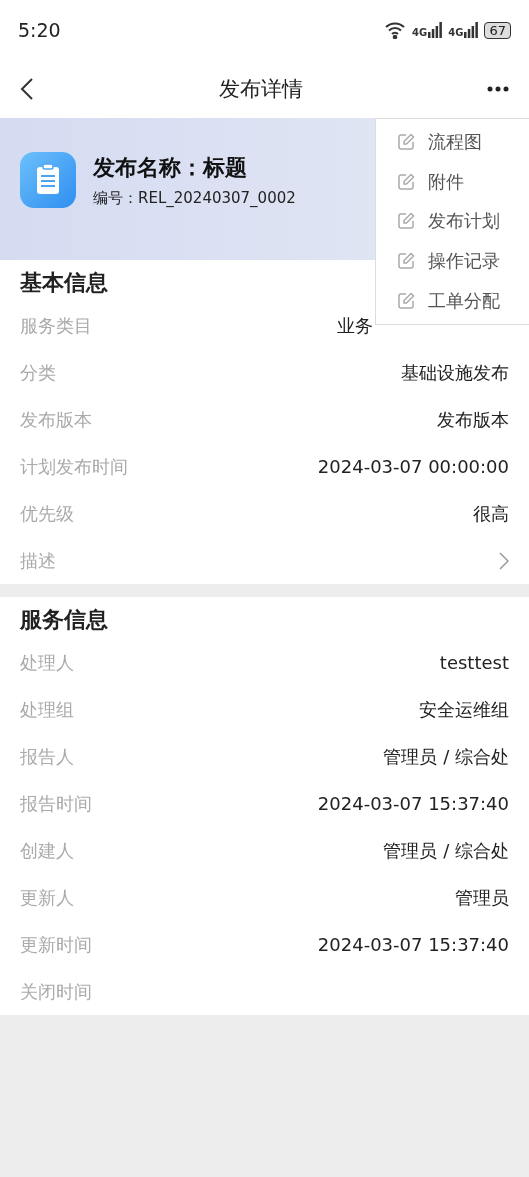  I want to click on field-label: 报告人, so click(47, 756).